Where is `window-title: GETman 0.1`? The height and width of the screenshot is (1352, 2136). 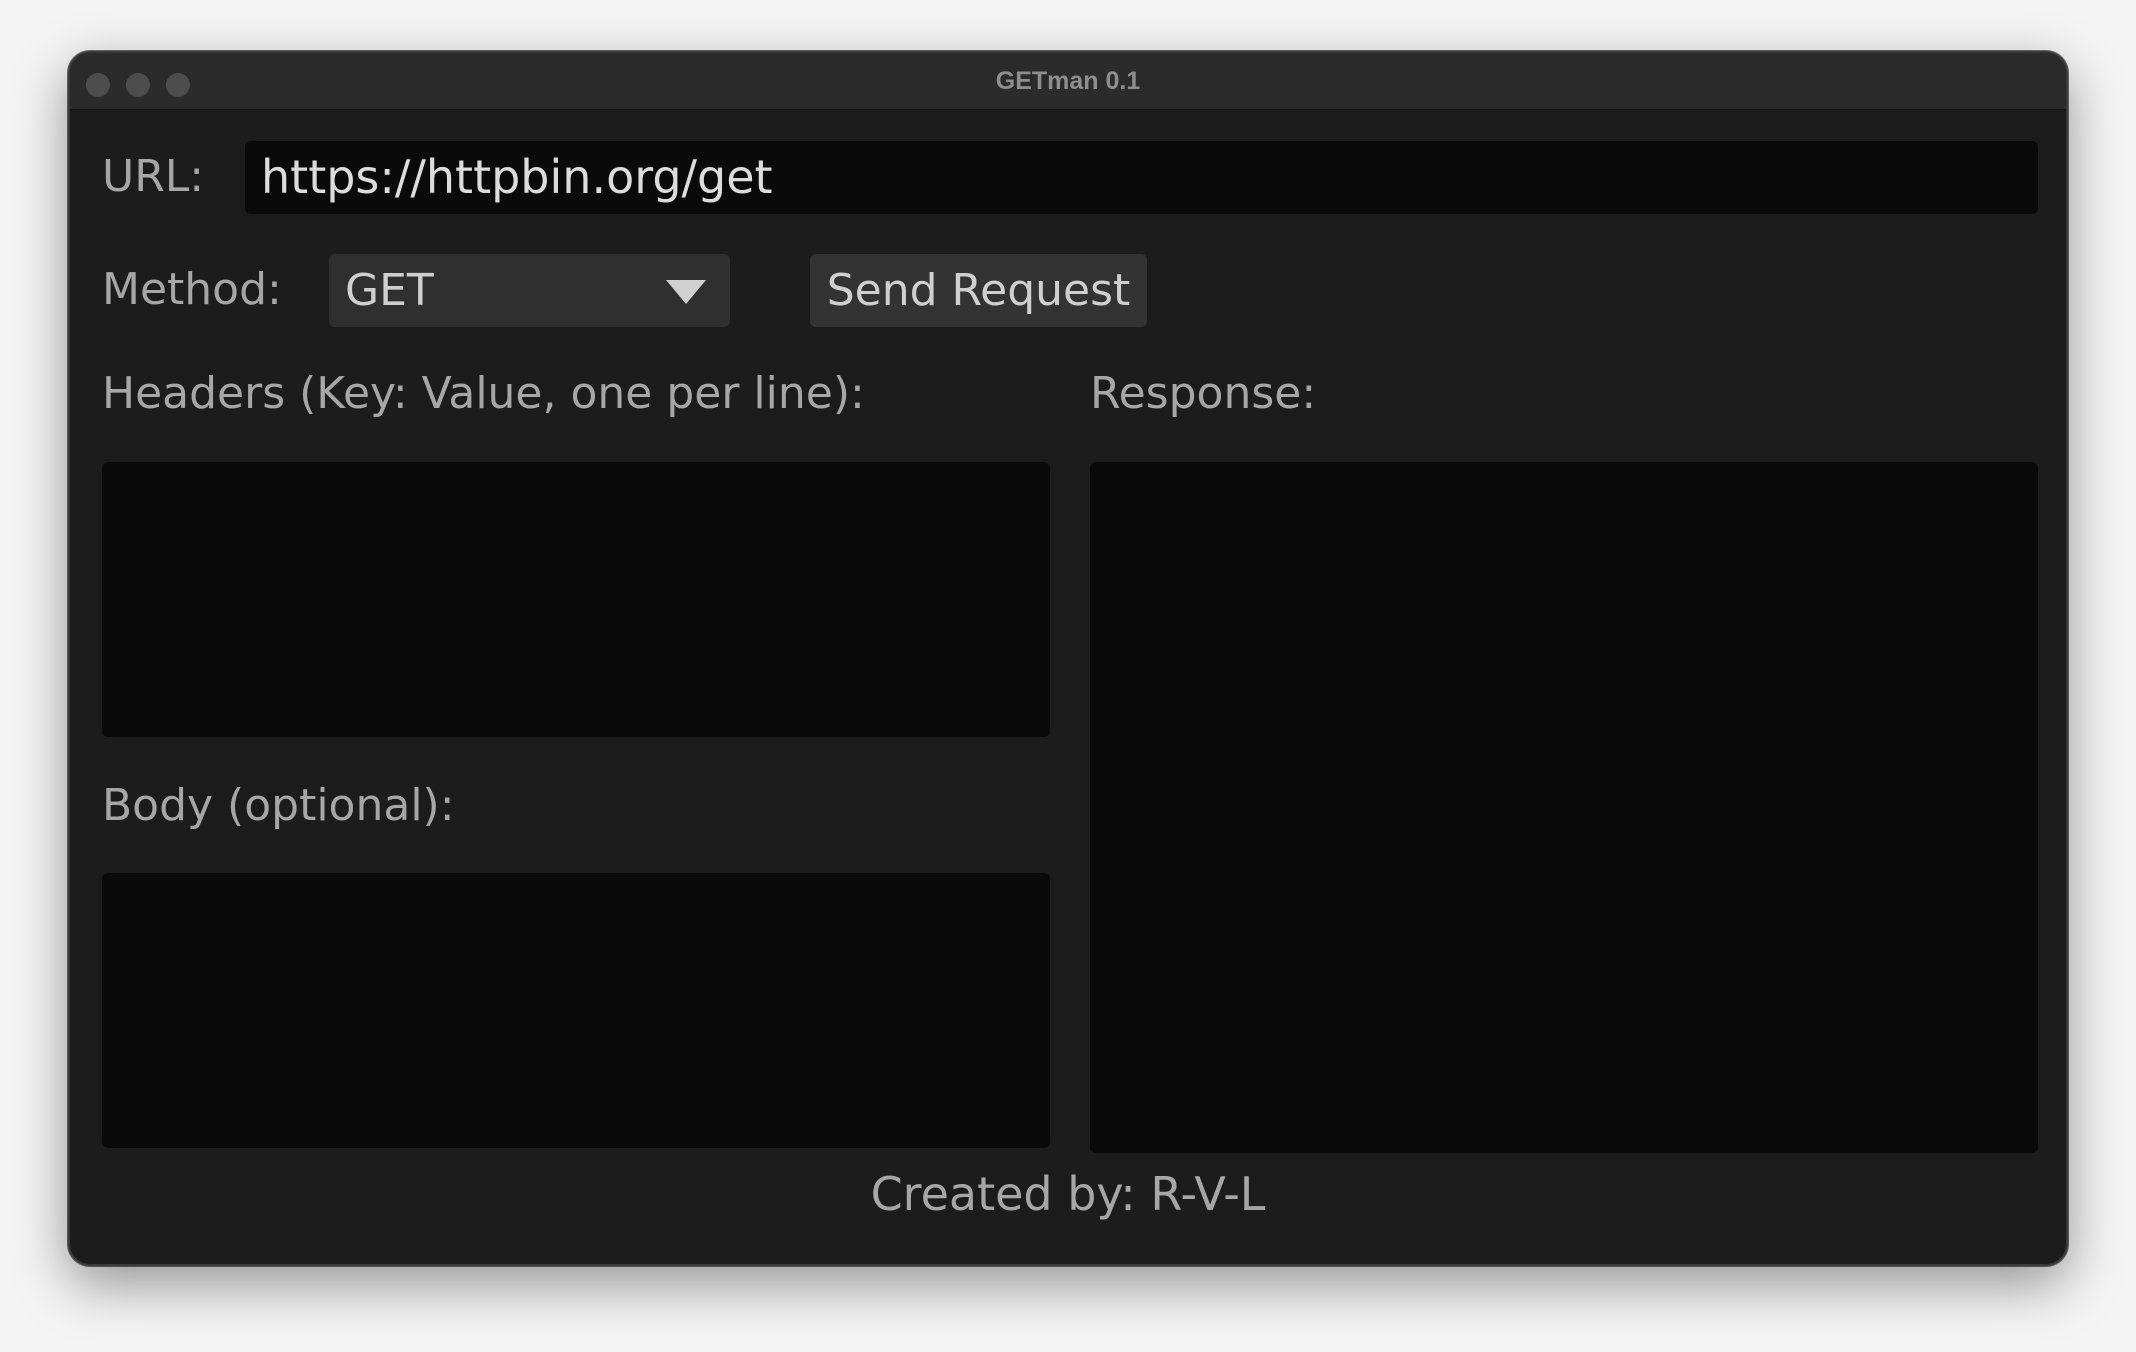
window-title: GETman 0.1 is located at coordinates (1068, 81).